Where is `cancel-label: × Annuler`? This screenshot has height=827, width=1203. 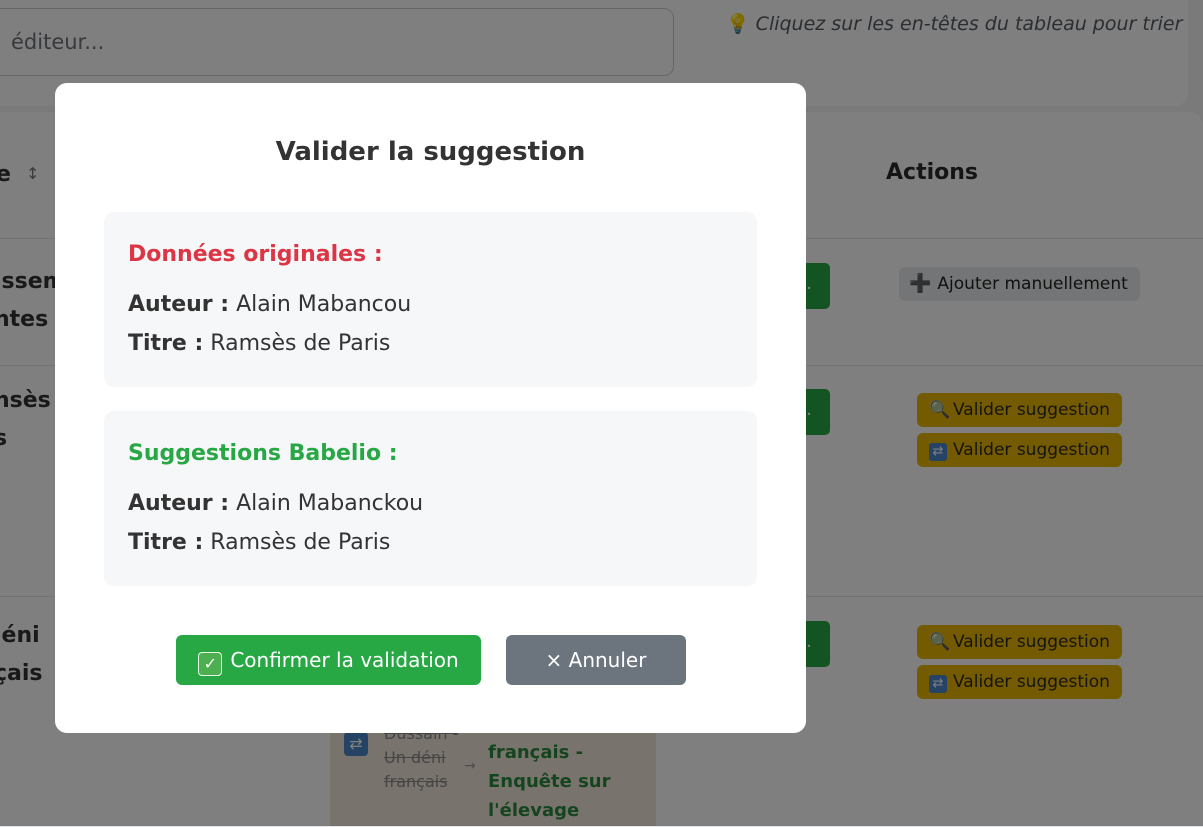 cancel-label: × Annuler is located at coordinates (596, 660).